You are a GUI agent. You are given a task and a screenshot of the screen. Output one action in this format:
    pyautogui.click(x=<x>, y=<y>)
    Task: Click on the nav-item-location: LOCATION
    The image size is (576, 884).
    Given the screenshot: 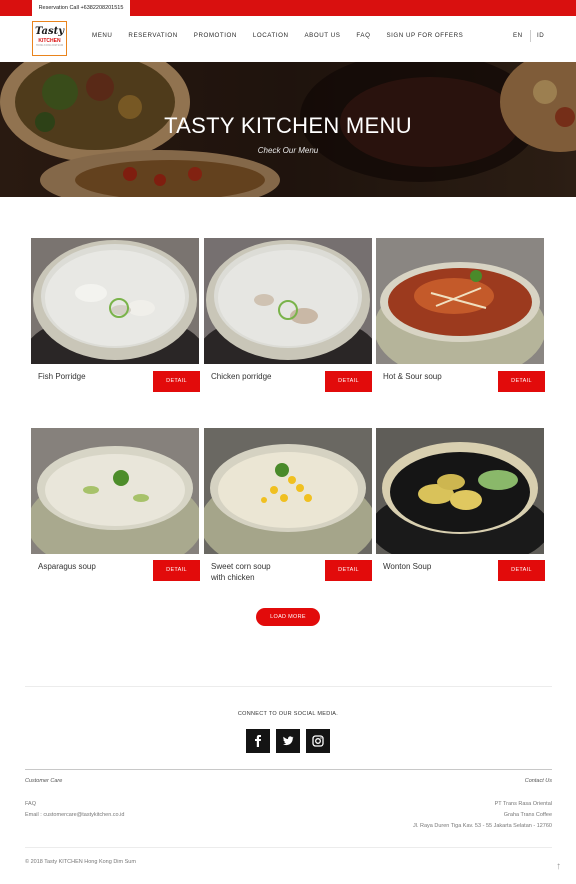 What is the action you would take?
    pyautogui.click(x=271, y=36)
    